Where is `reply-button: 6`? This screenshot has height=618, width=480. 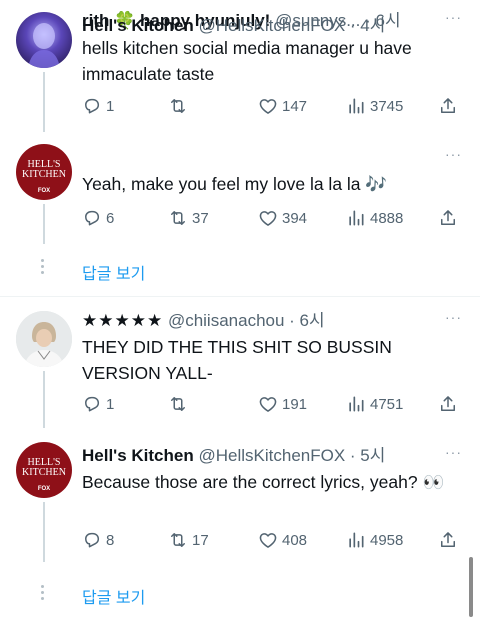
reply-button: 6 is located at coordinates (98, 218).